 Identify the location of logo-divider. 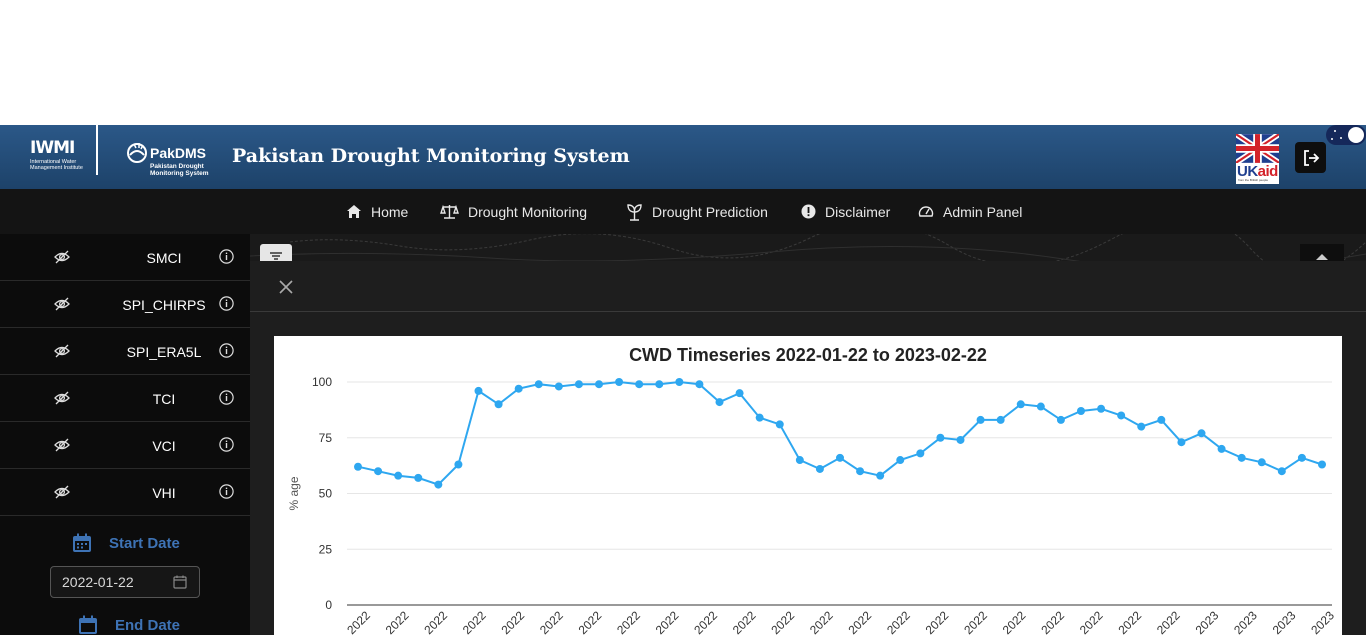
(97, 150).